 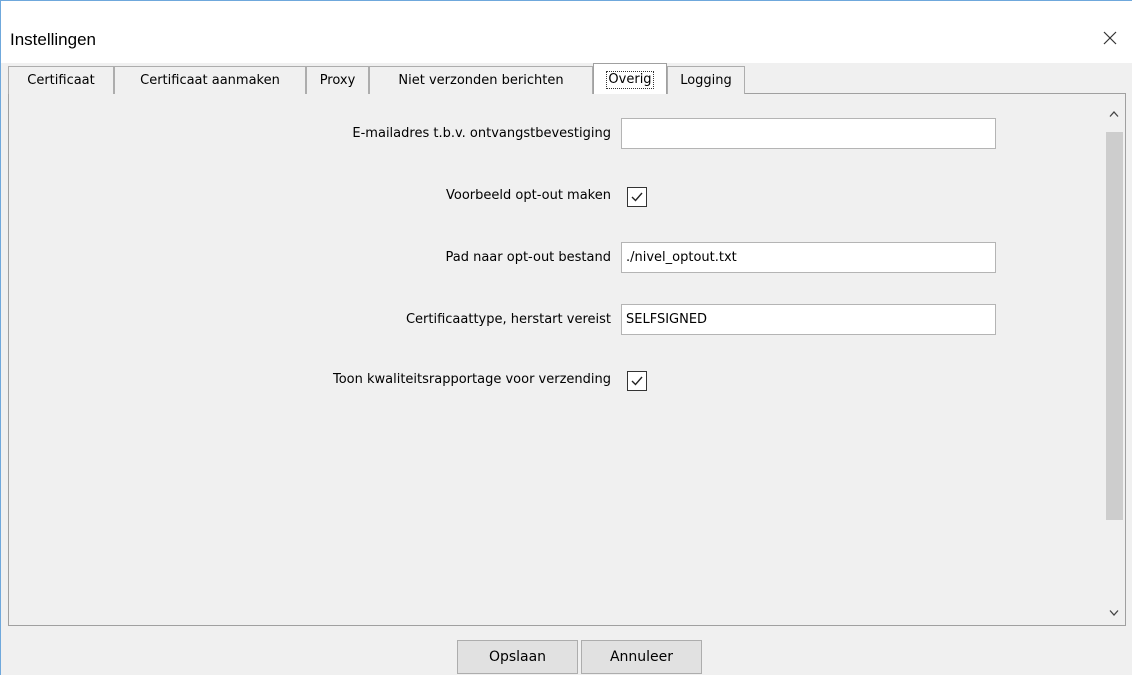 I want to click on tab-label: Certificaat, so click(x=61, y=80).